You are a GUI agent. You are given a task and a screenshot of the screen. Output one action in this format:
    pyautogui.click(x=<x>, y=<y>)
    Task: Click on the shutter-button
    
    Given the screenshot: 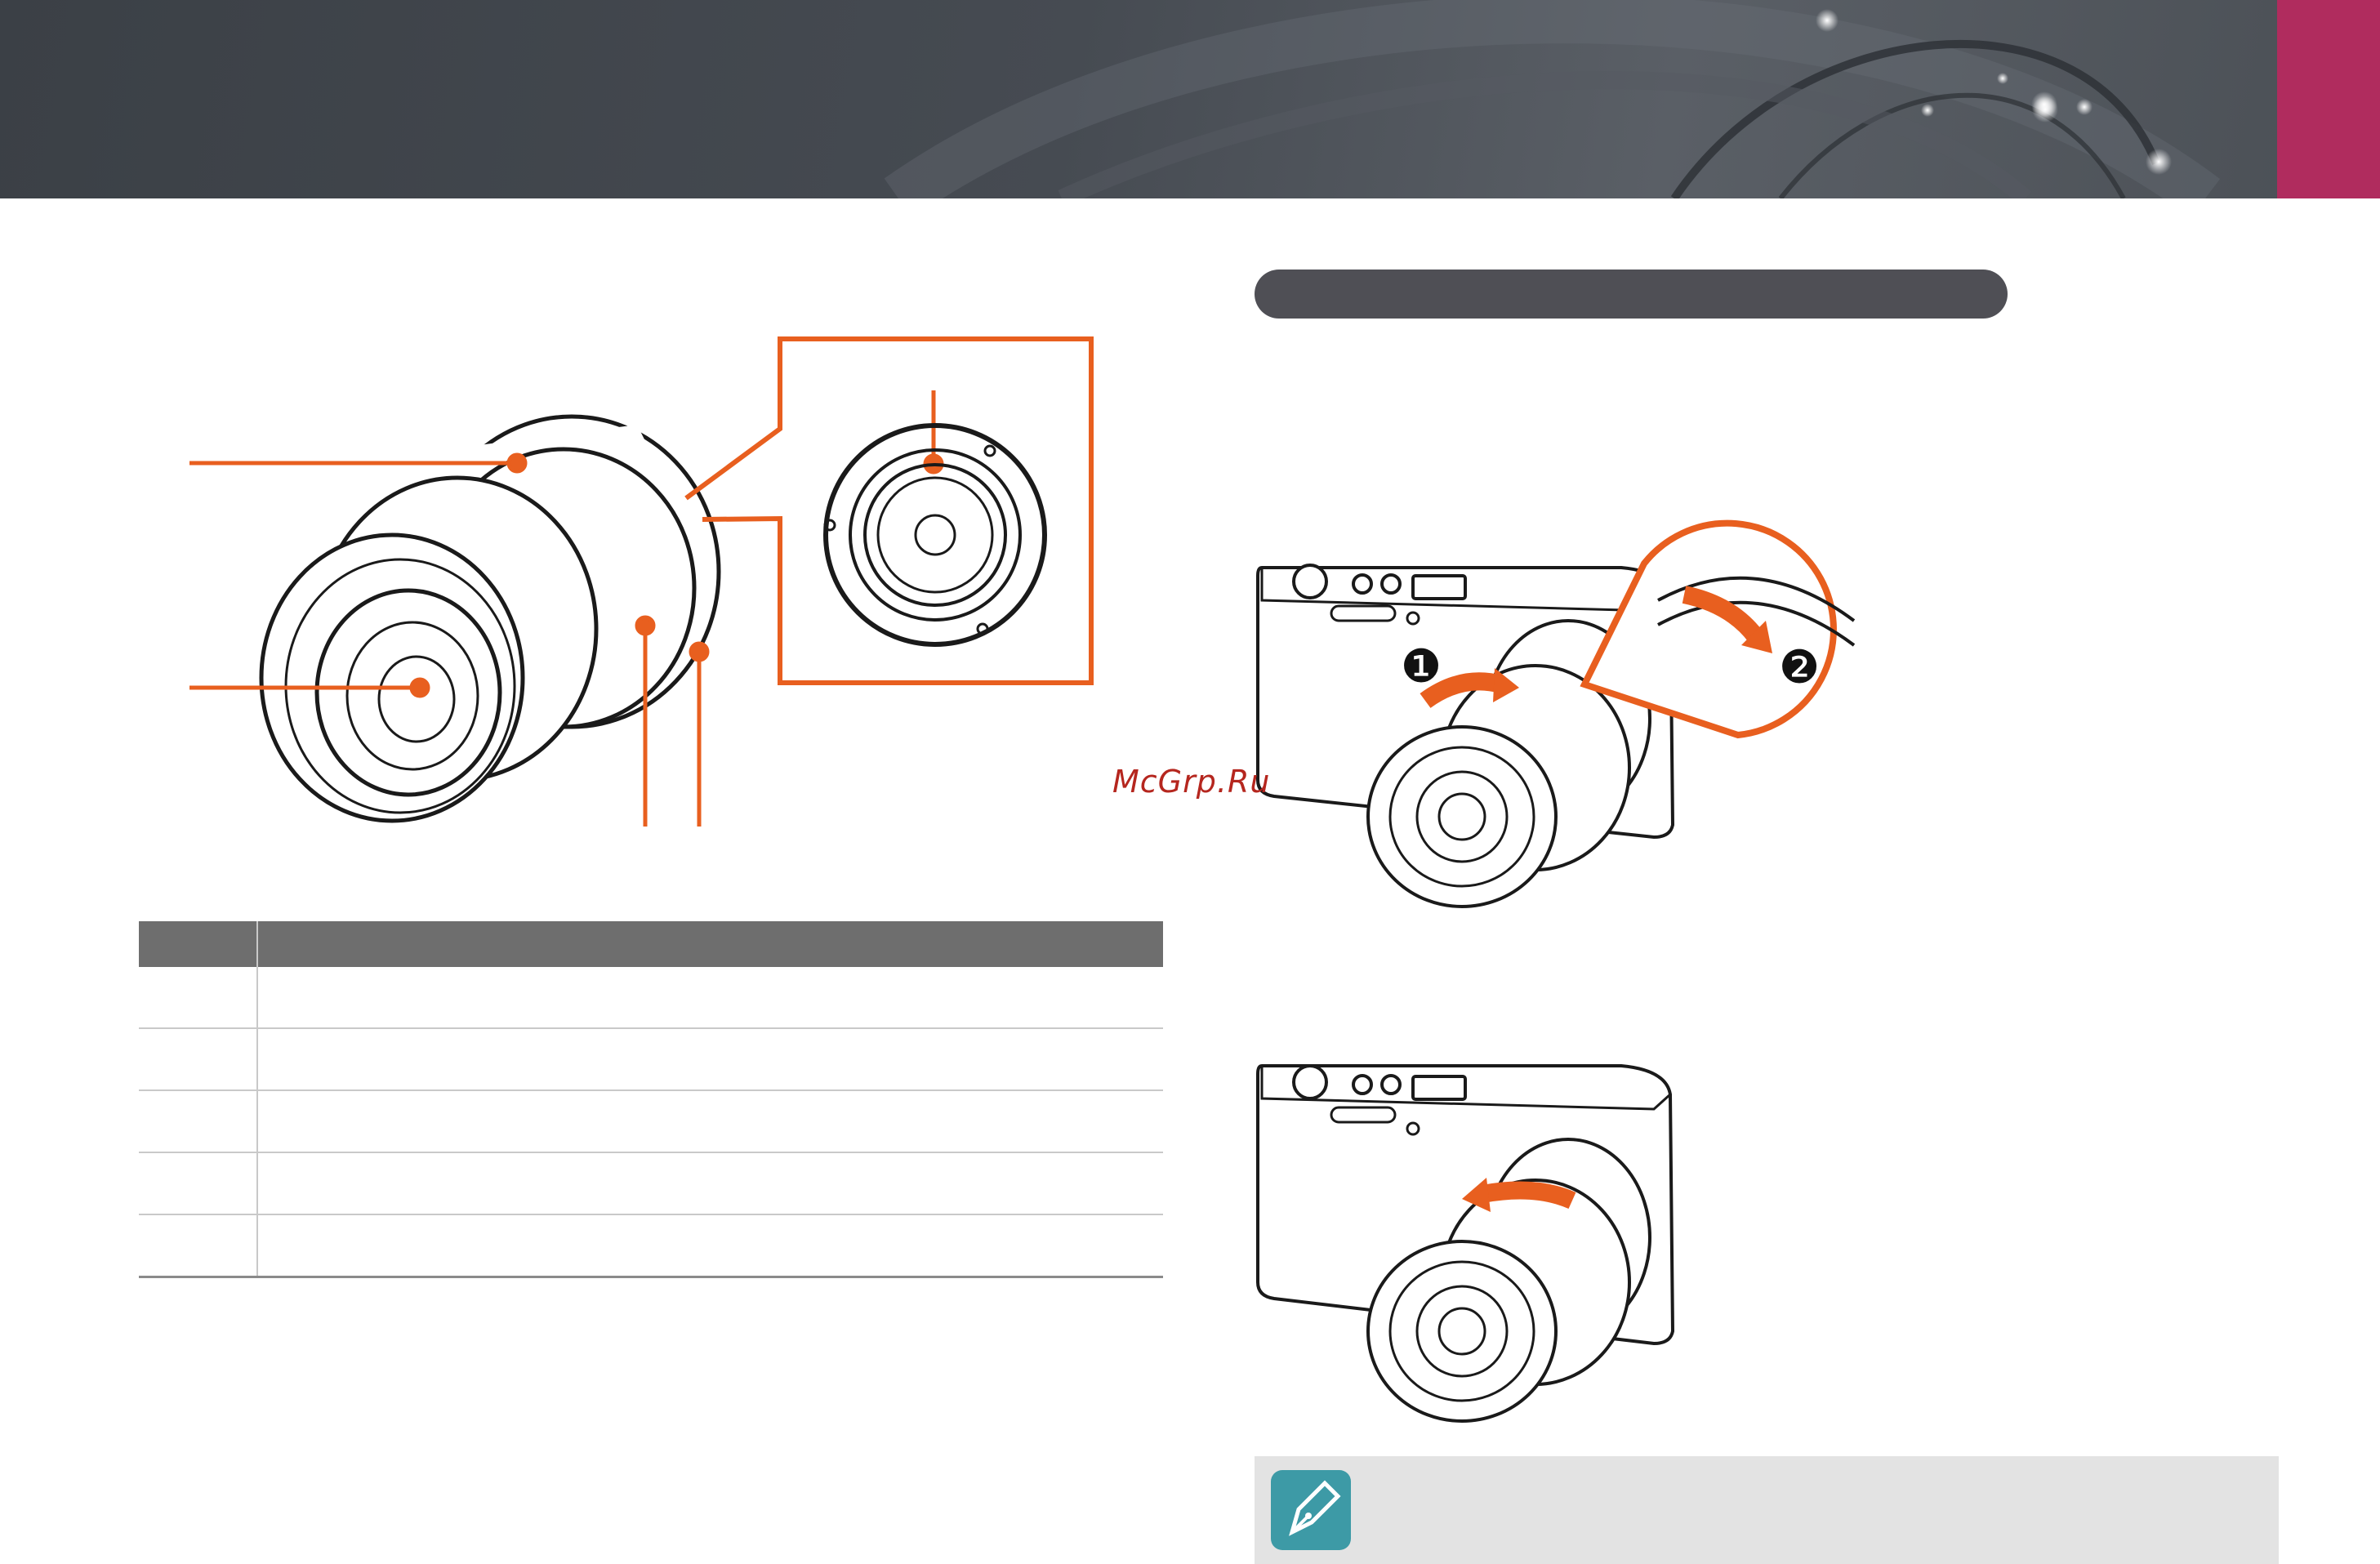 What is the action you would take?
    pyautogui.click(x=1310, y=581)
    